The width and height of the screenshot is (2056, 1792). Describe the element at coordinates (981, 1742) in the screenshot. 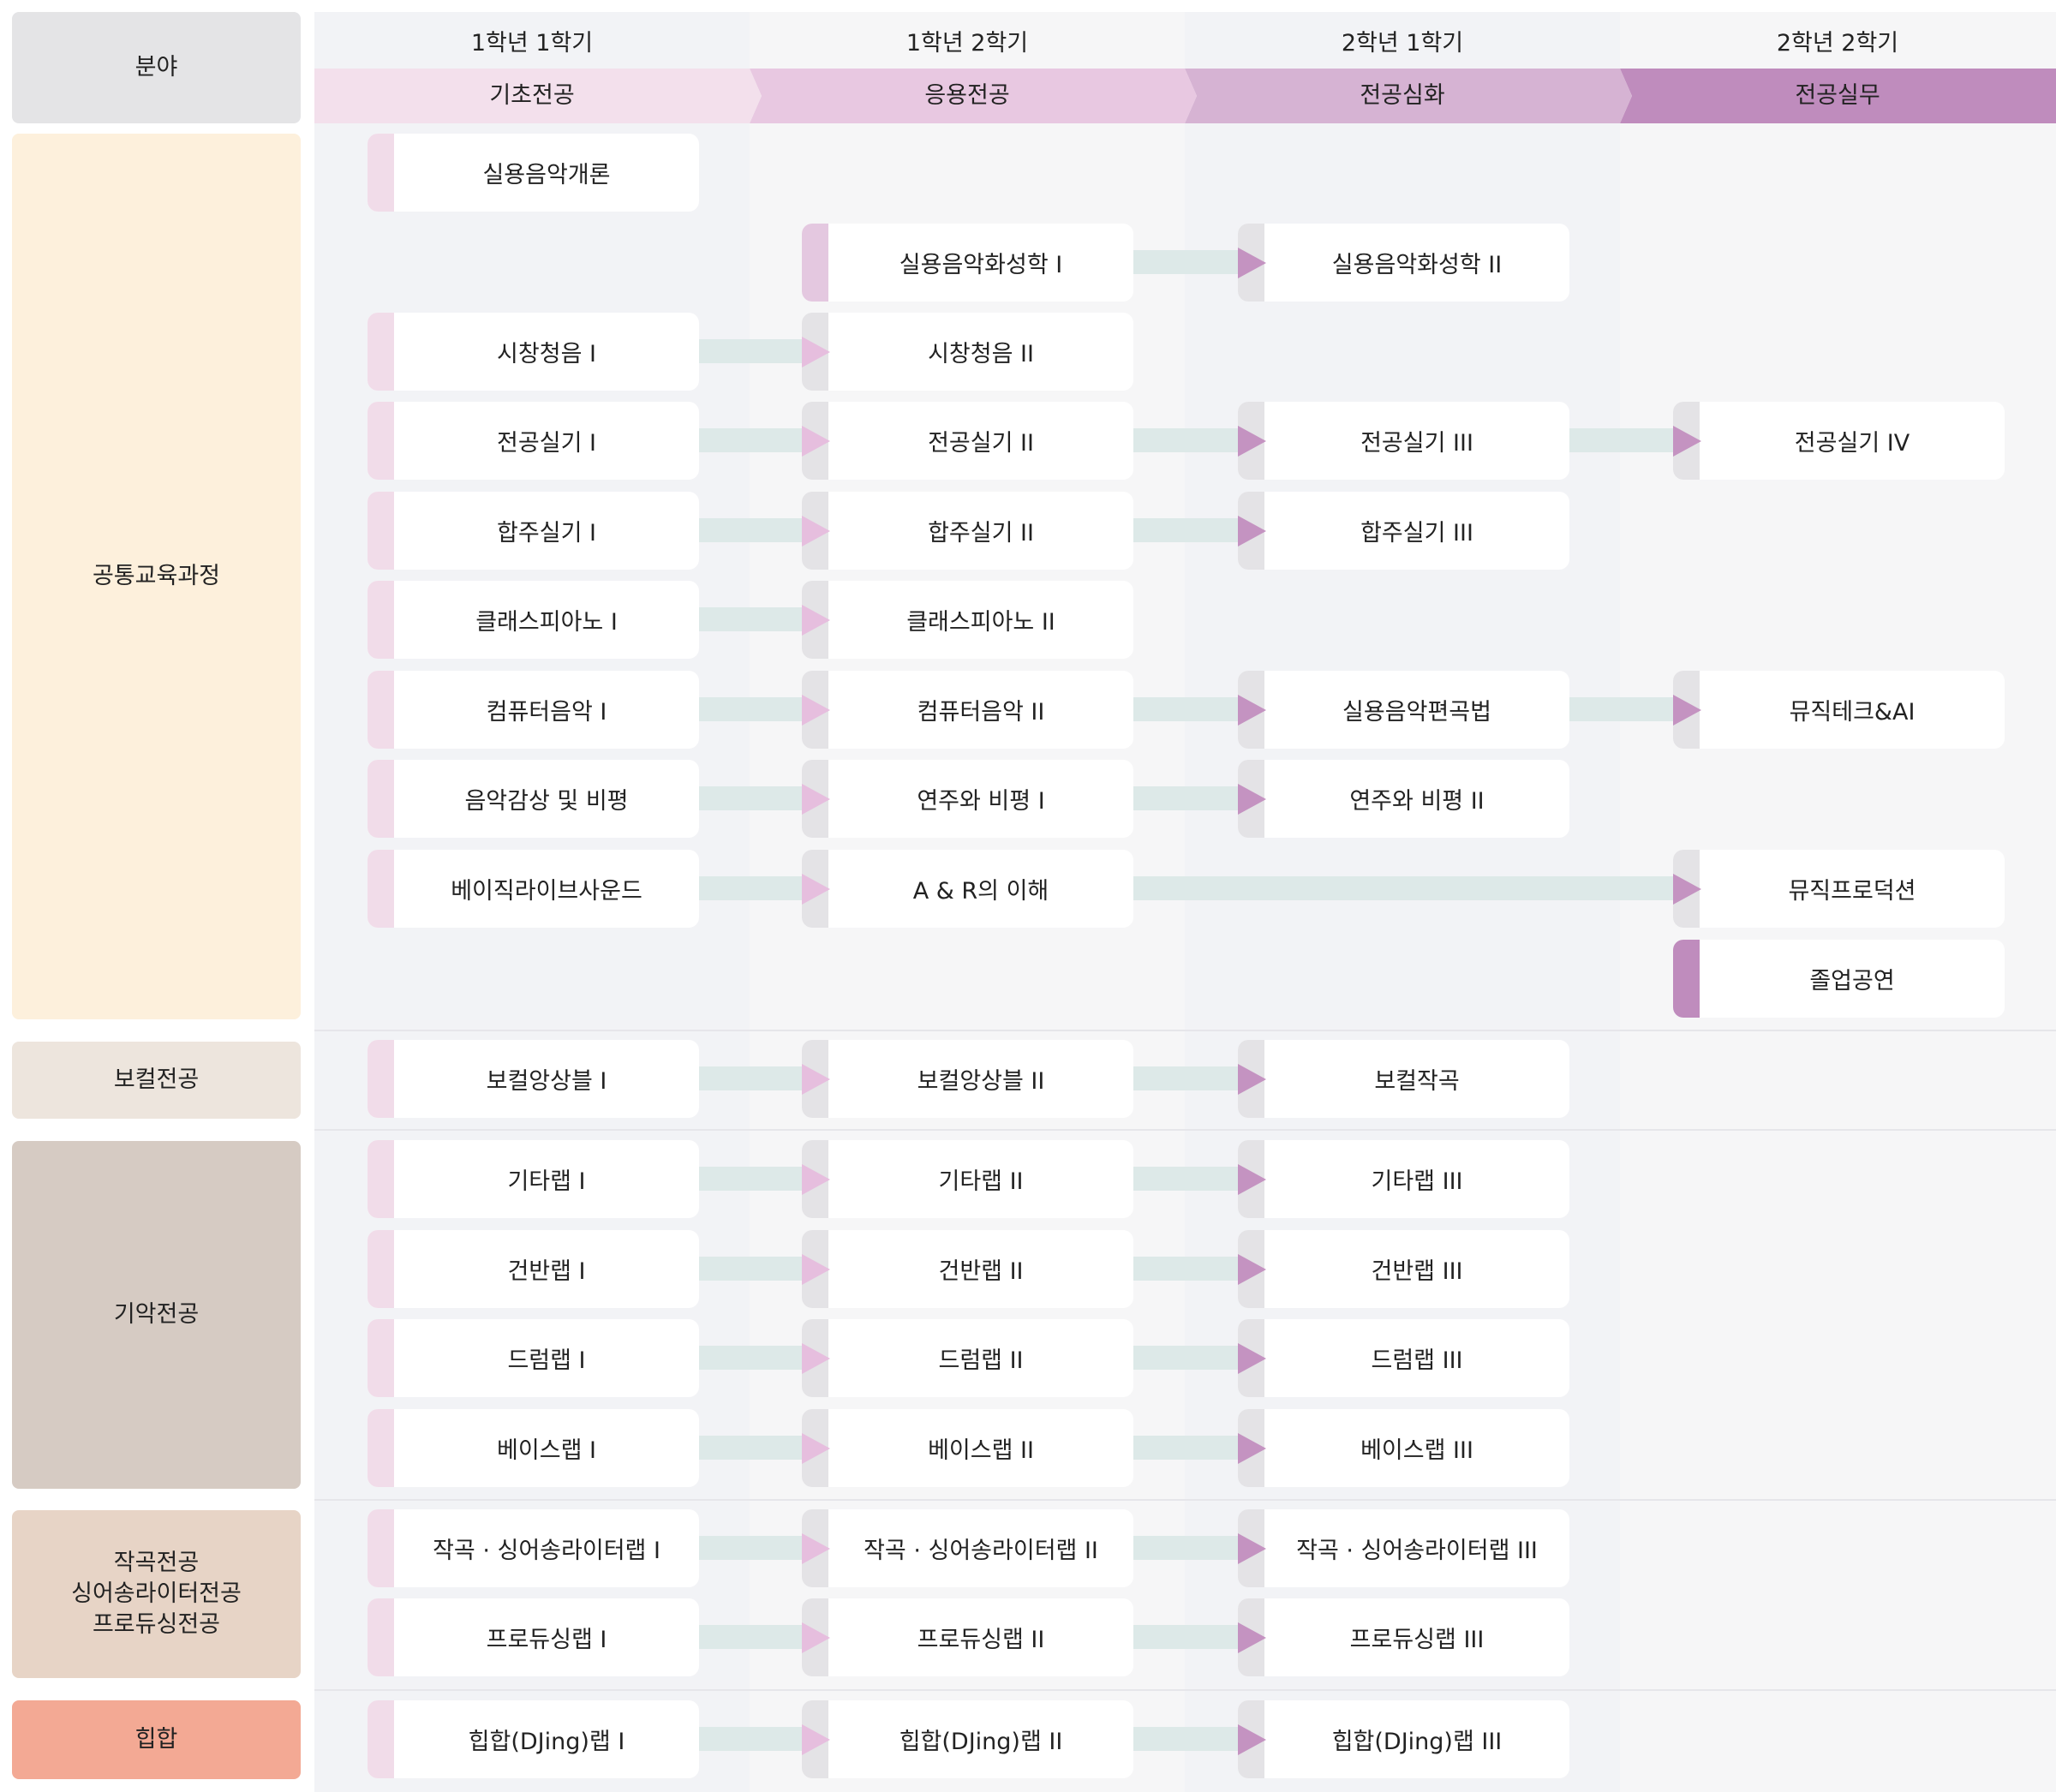

I see `course-label: 힙합(DJing)랩 II` at that location.